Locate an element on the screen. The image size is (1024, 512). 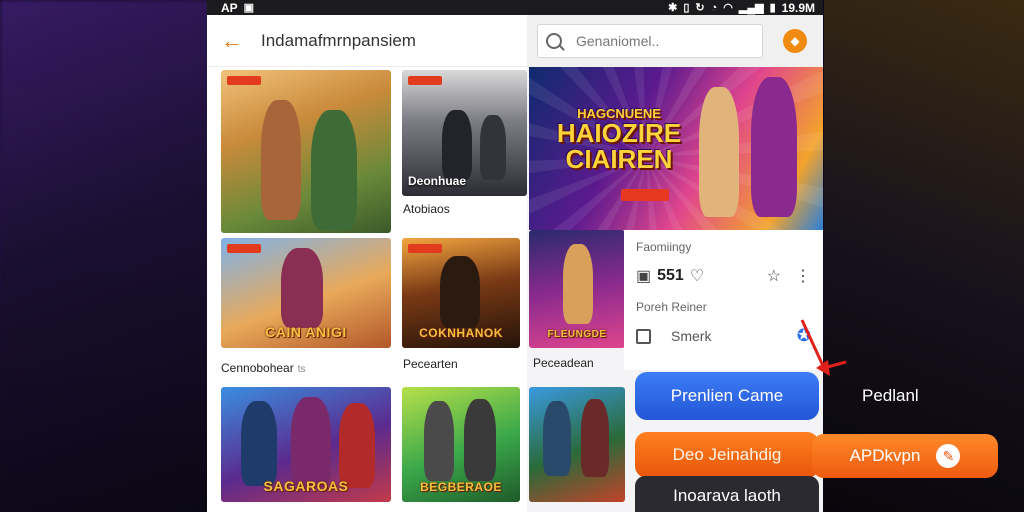
tile-caption: Deonhuae is located at coordinates (437, 181).